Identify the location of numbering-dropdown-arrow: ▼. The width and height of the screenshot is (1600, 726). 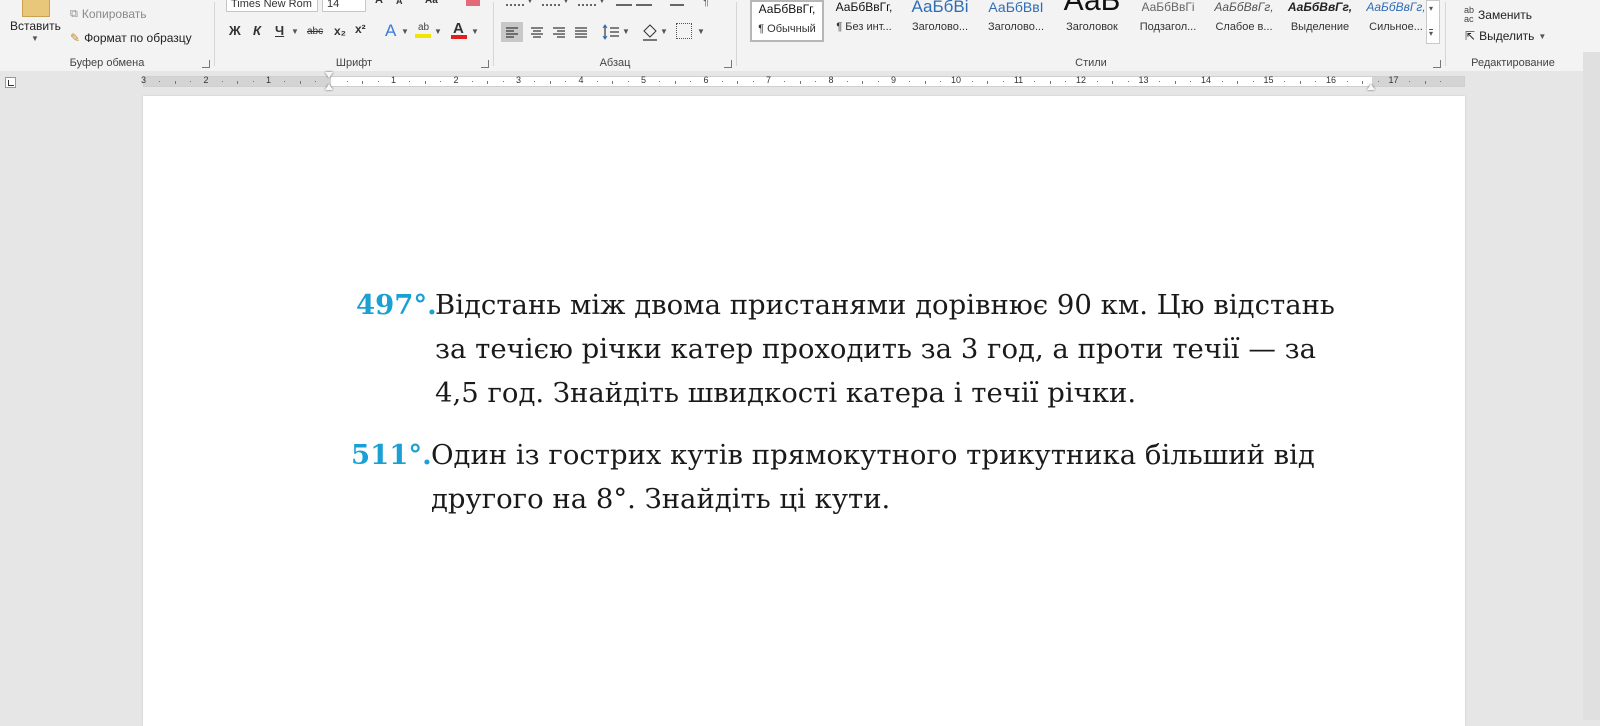
(566, 2).